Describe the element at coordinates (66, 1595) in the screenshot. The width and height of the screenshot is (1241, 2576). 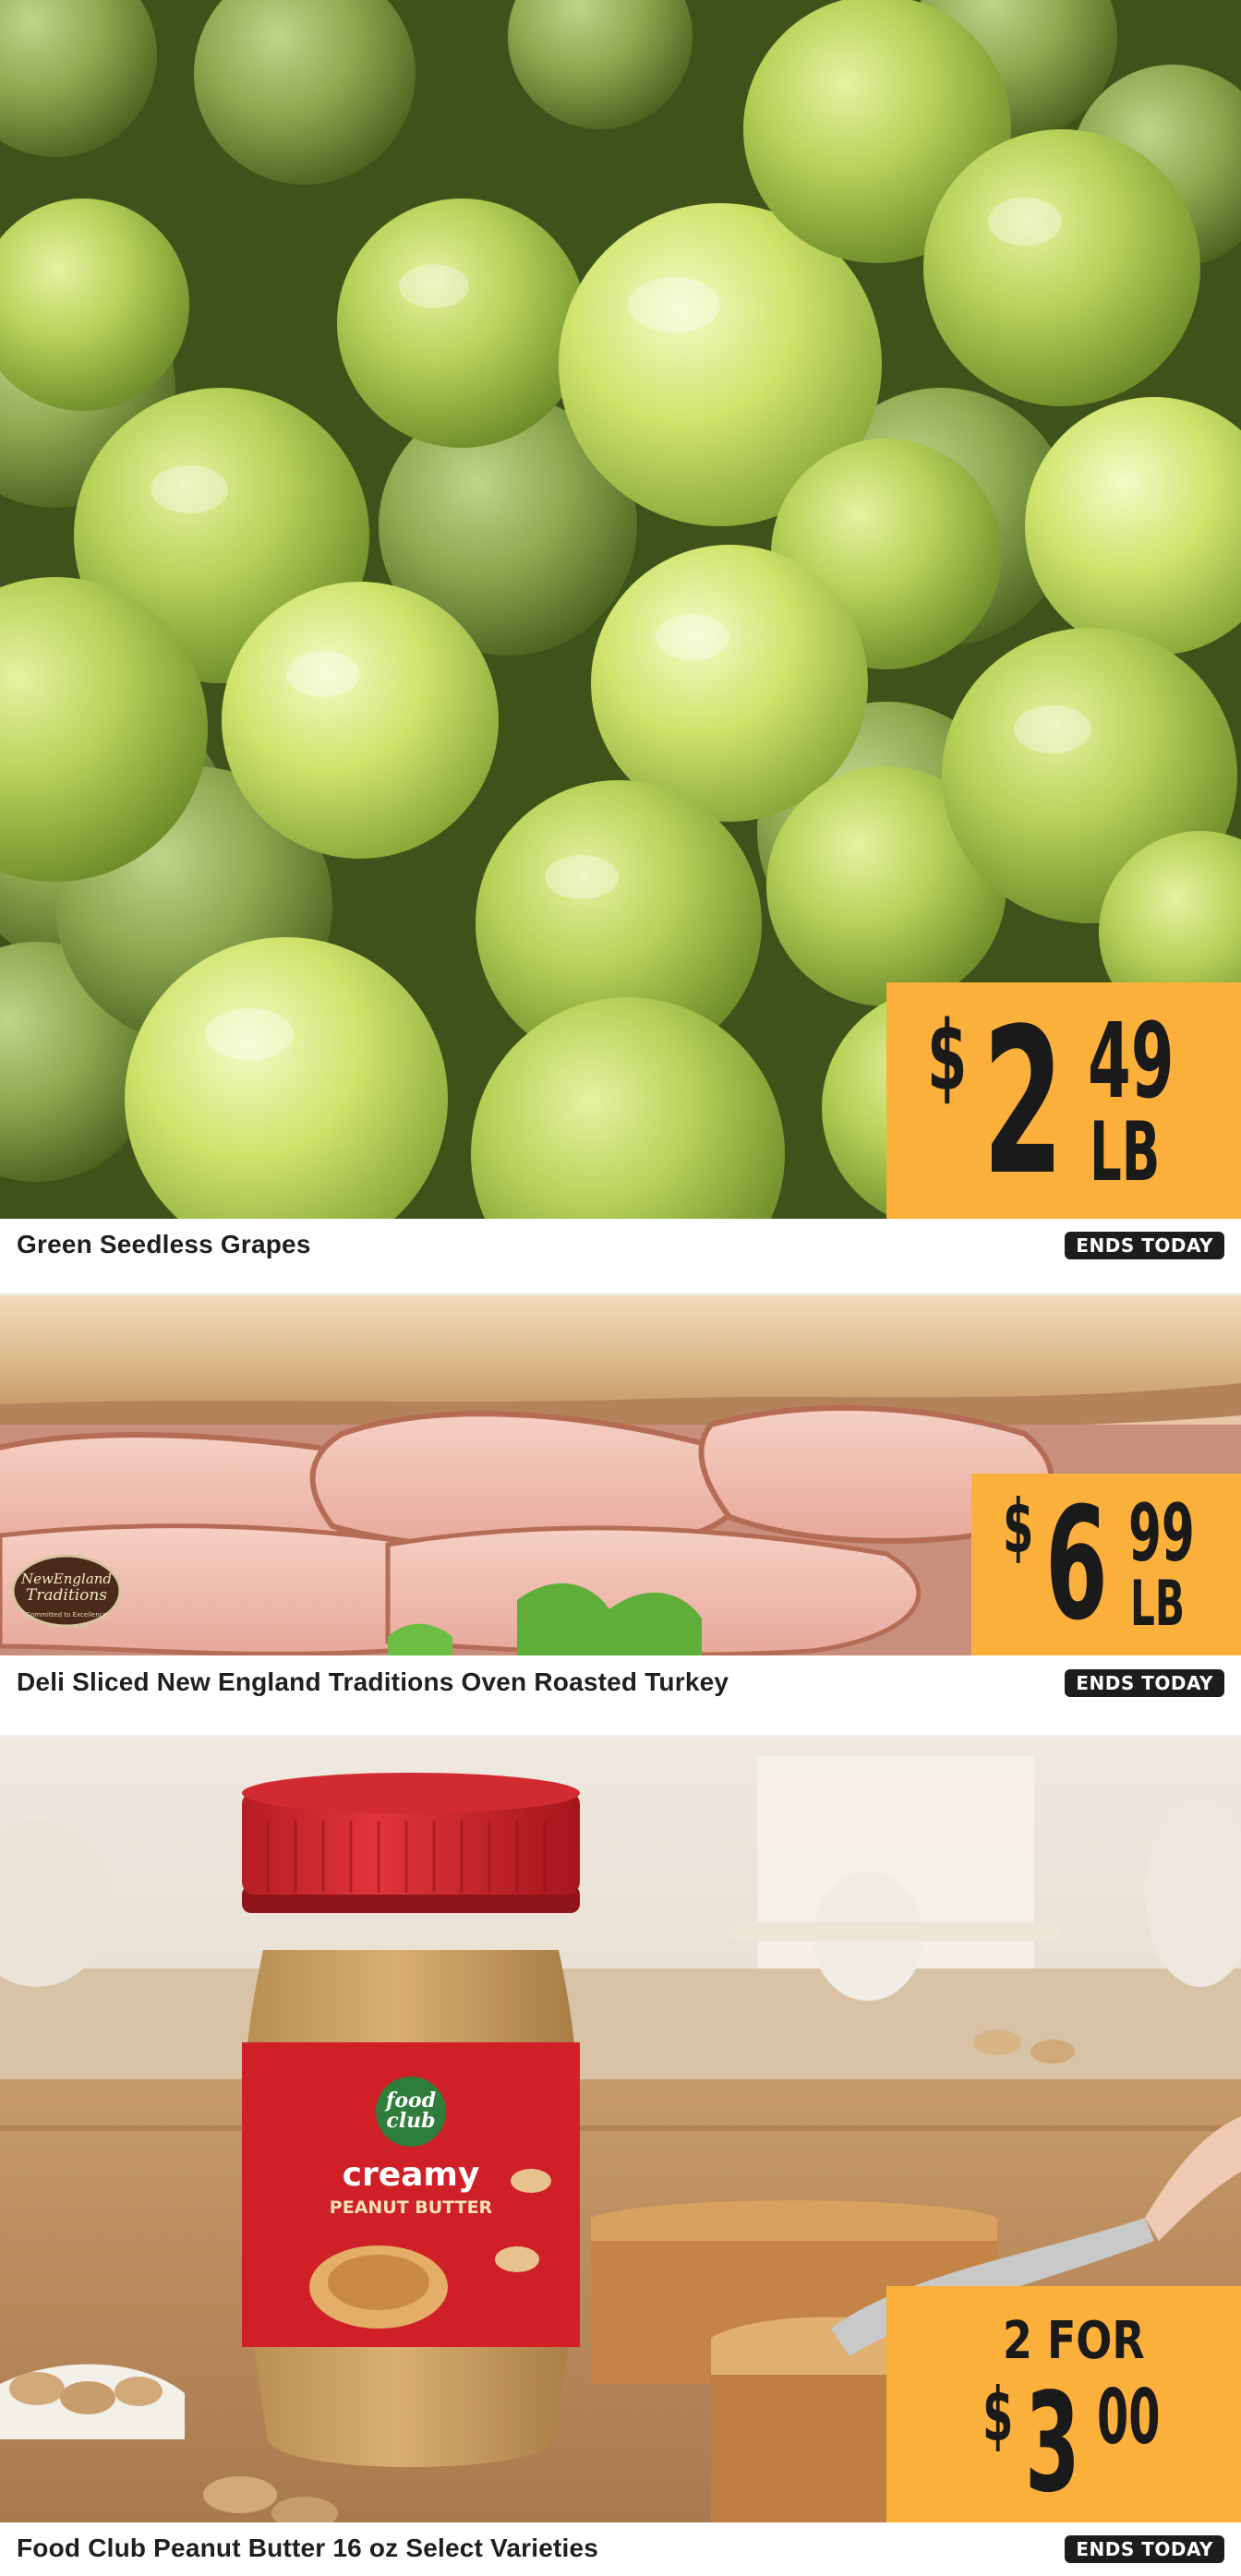
I see `svg-text: Traditions` at that location.